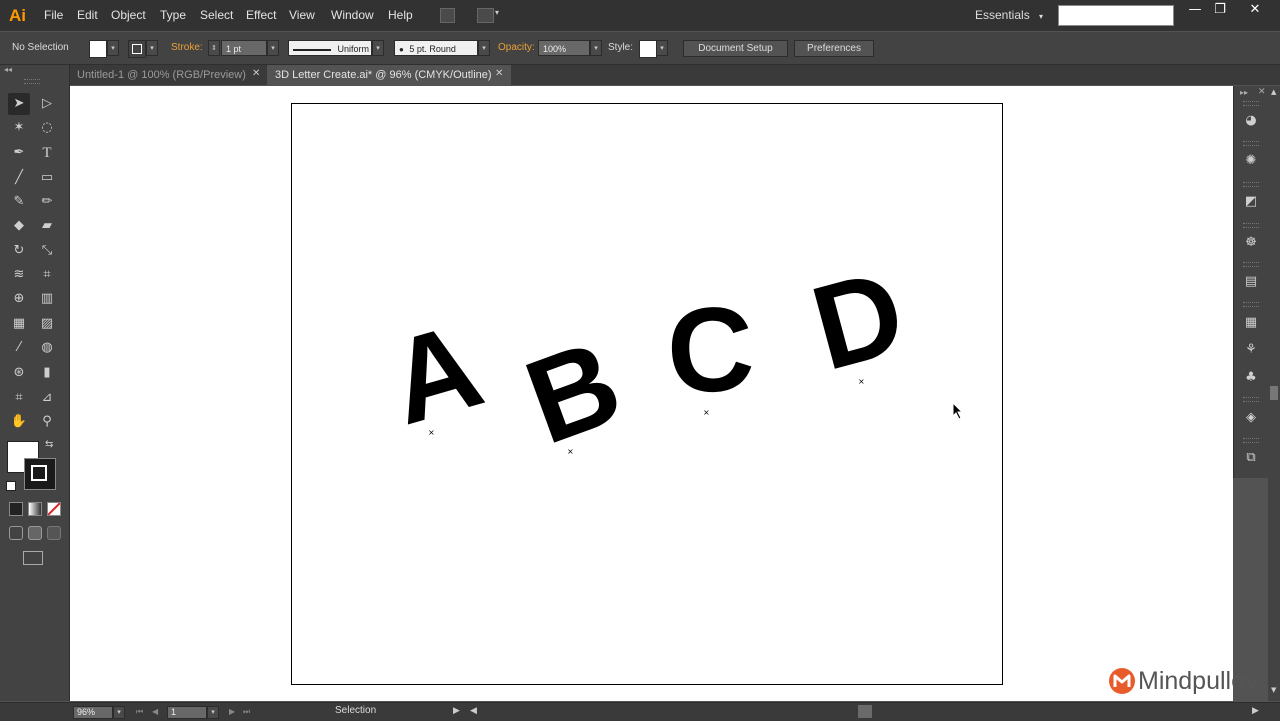 The image size is (1280, 721). What do you see at coordinates (19, 104) in the screenshot?
I see `selection-tool-icon: ➤` at bounding box center [19, 104].